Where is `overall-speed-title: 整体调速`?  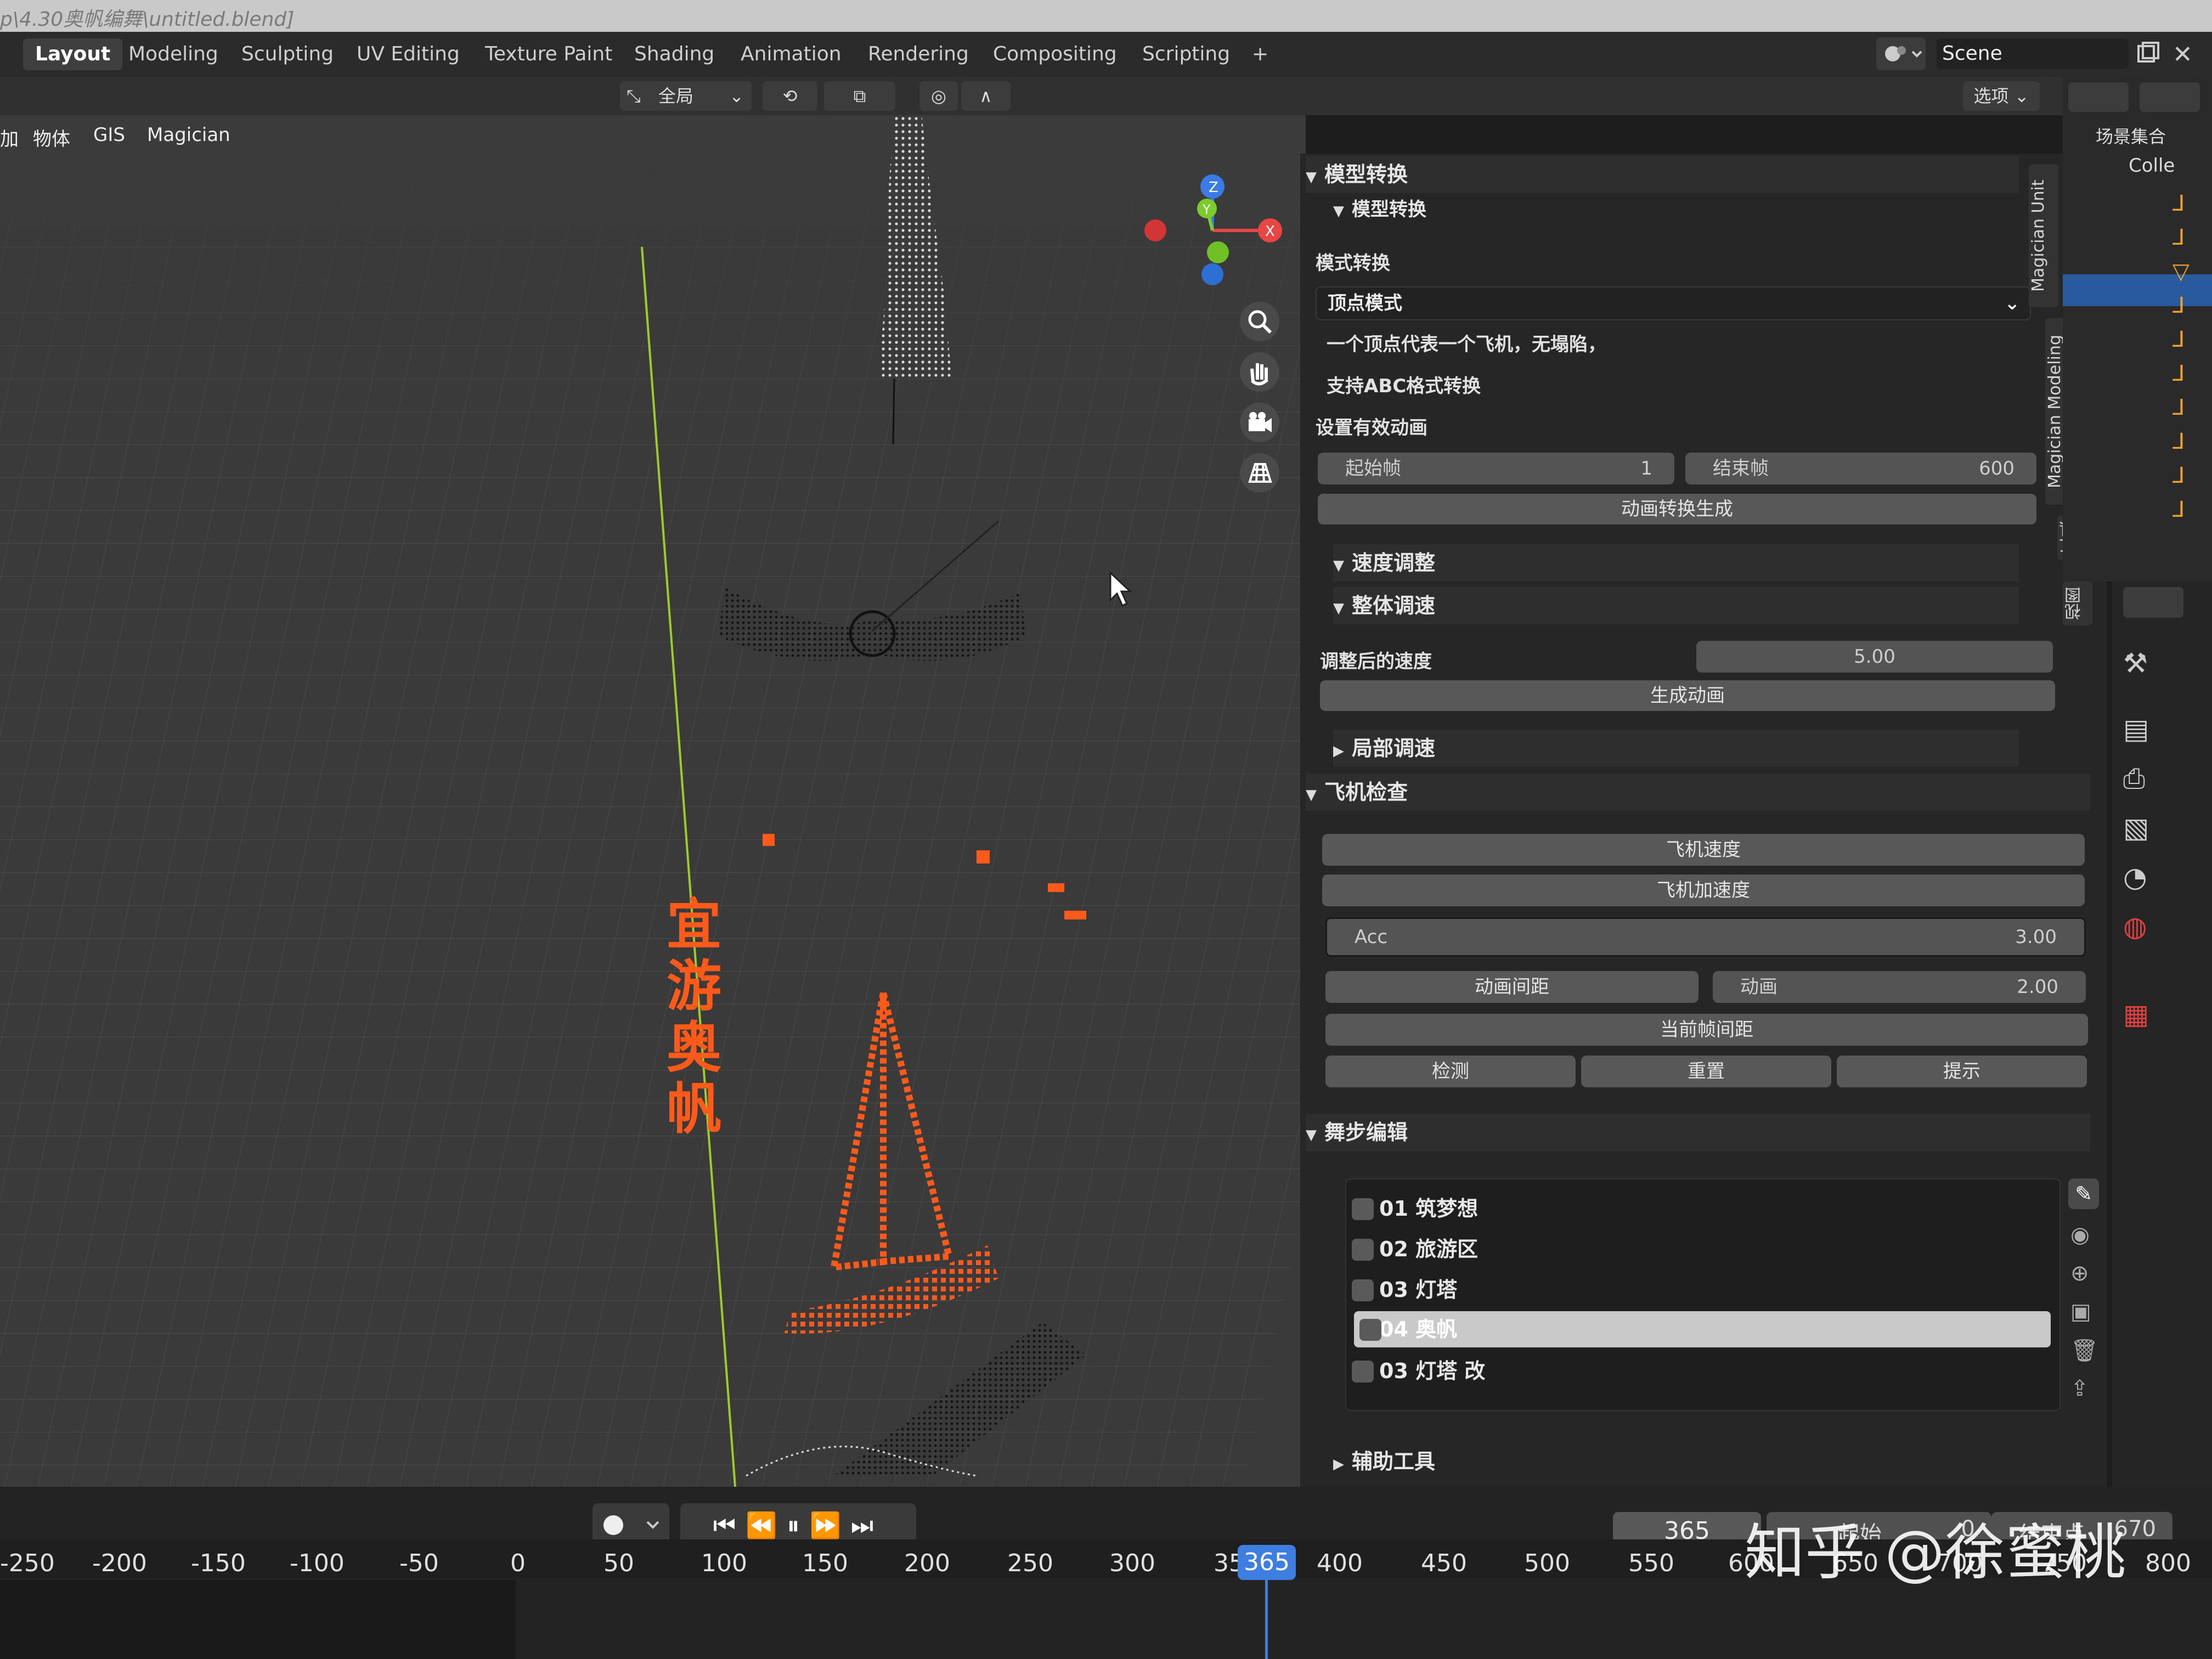
overall-speed-title: 整体调速 is located at coordinates (1394, 606).